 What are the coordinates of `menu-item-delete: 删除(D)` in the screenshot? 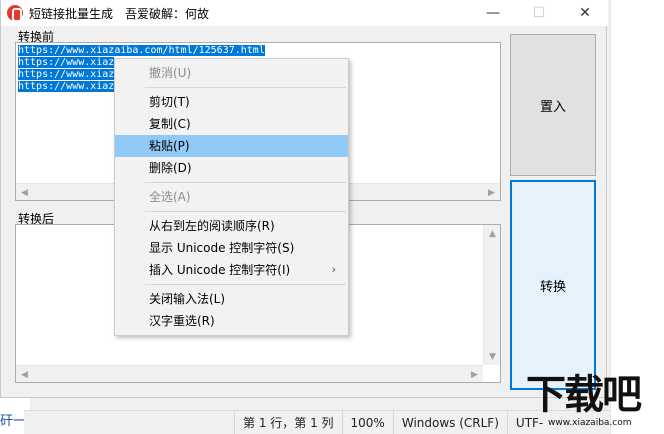 It's located at (231, 168).